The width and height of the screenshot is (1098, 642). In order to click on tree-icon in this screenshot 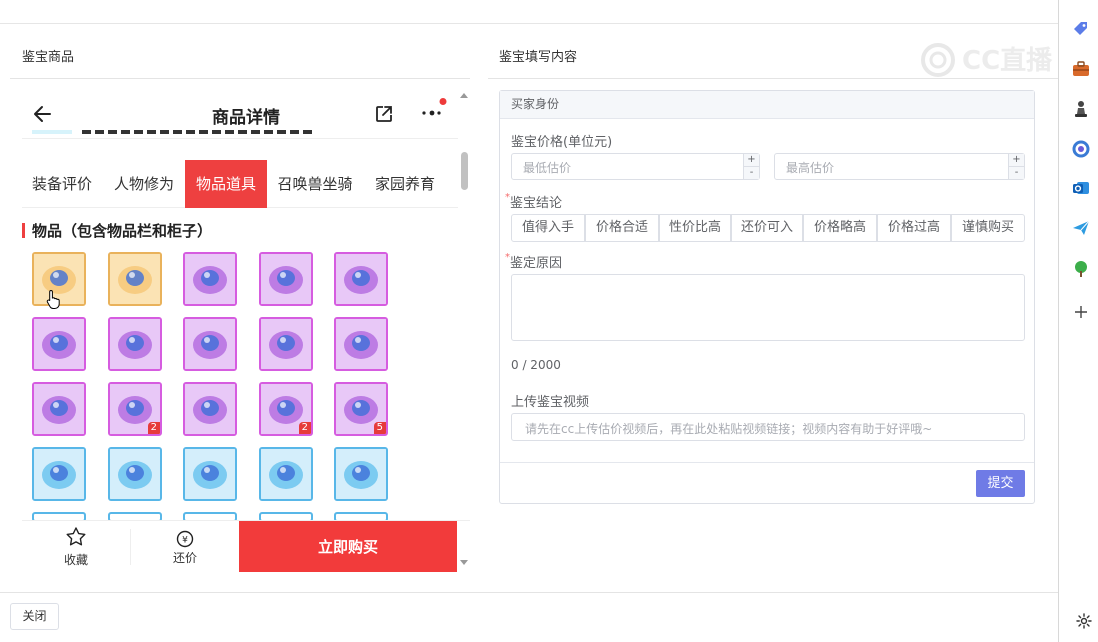, I will do `click(1081, 271)`.